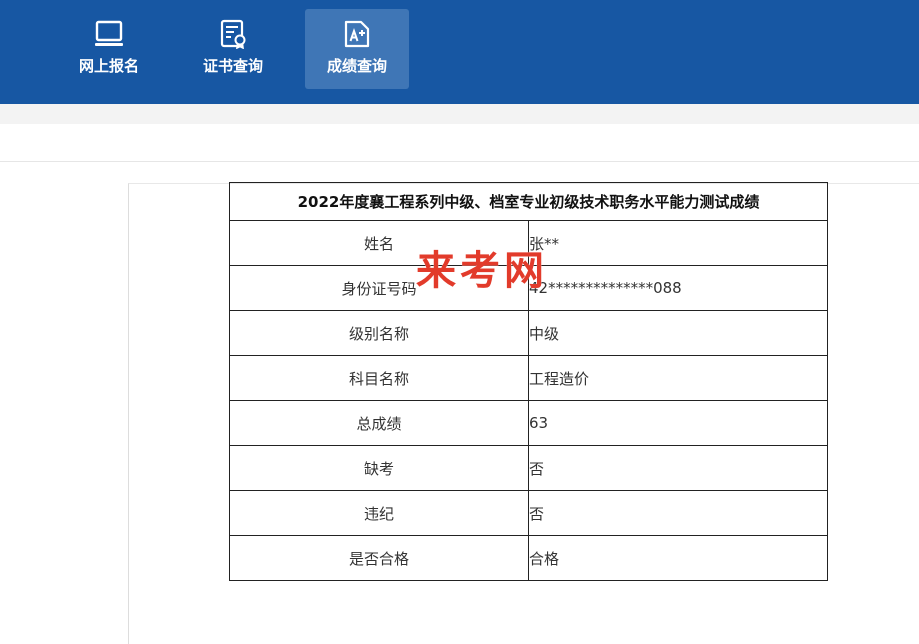 The width and height of the screenshot is (919, 644). I want to click on toolbar-band, so click(459, 143).